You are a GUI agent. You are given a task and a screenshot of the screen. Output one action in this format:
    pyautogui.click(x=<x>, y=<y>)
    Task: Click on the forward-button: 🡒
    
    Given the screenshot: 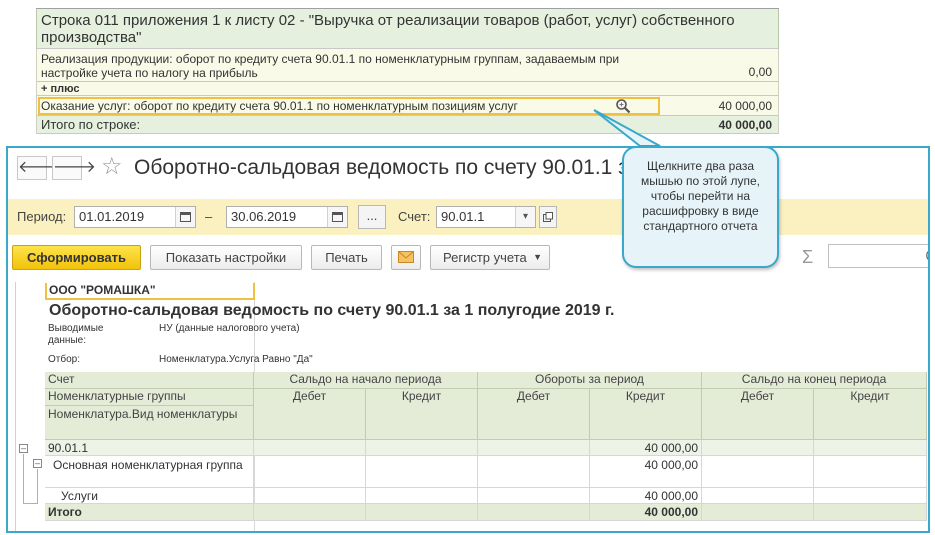 What is the action you would take?
    pyautogui.click(x=74, y=168)
    